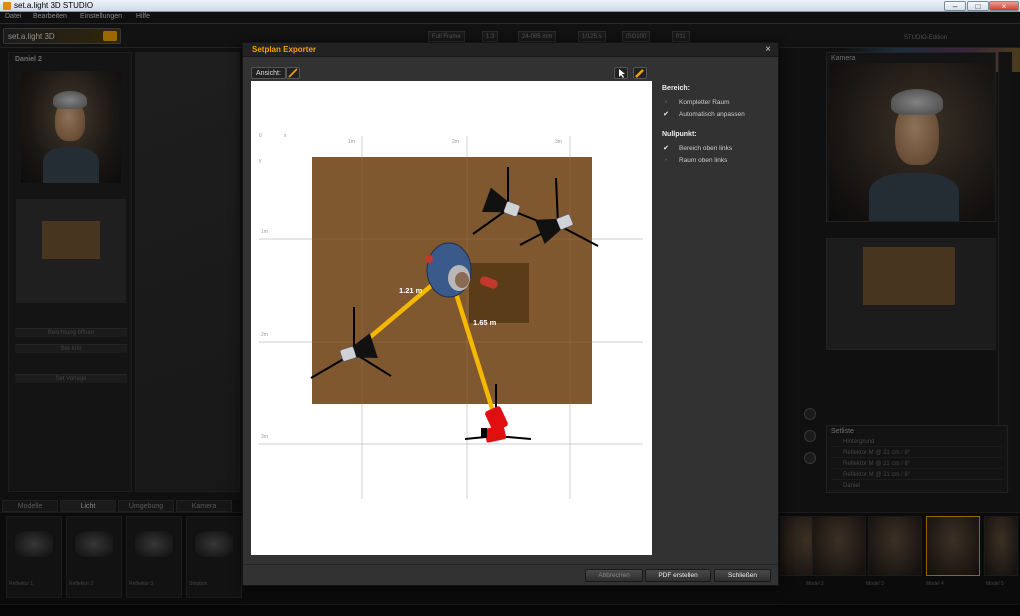  I want to click on x-tick-label: 1m, so click(351, 142).